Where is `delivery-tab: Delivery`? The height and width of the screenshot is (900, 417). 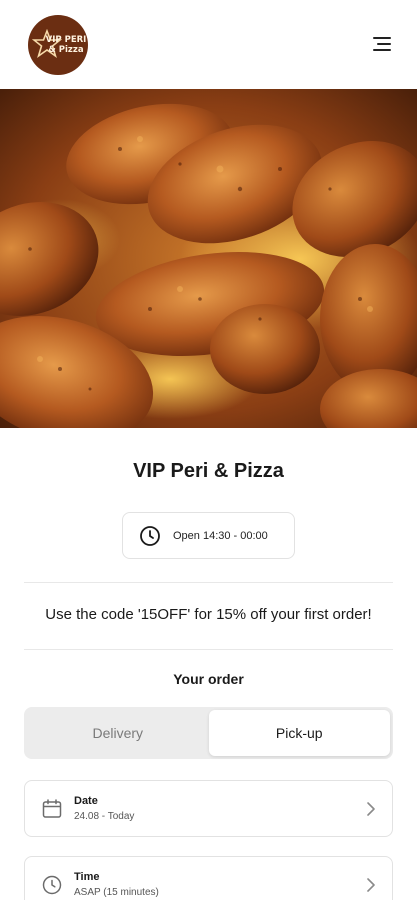 delivery-tab: Delivery is located at coordinates (118, 733).